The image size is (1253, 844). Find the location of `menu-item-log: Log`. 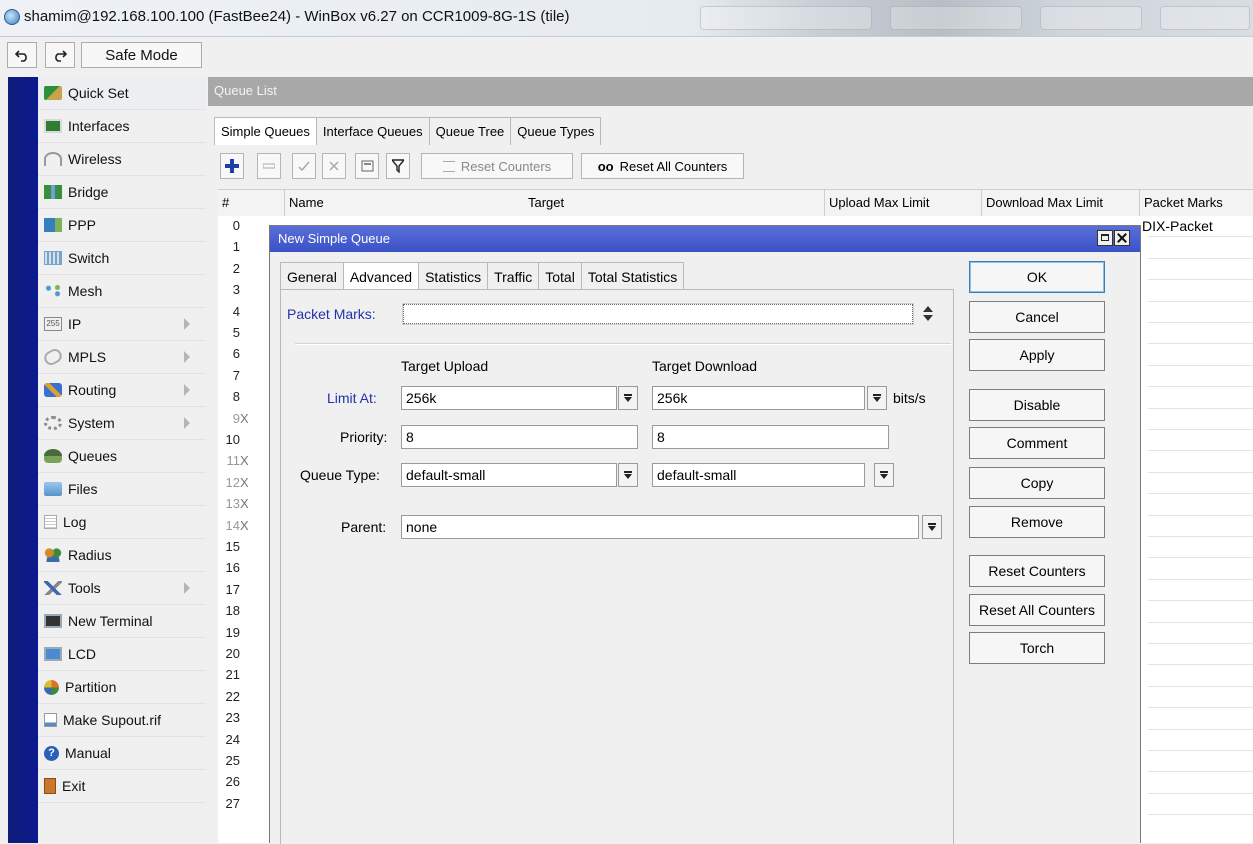

menu-item-log: Log is located at coordinates (122, 522).